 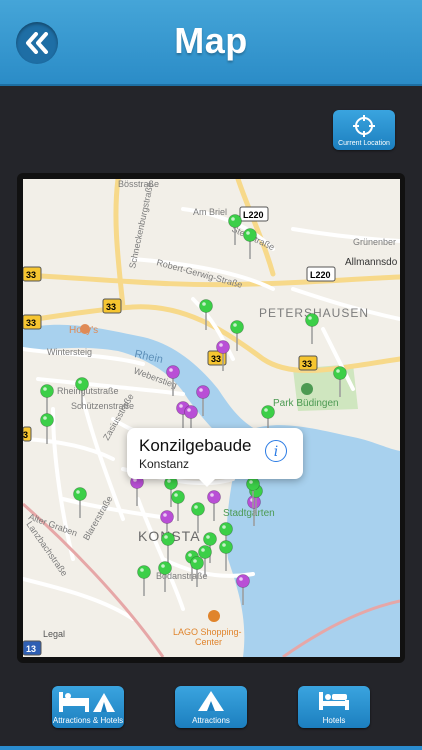 What do you see at coordinates (25, 435) in the screenshot?
I see `shield-b33-f: 3` at bounding box center [25, 435].